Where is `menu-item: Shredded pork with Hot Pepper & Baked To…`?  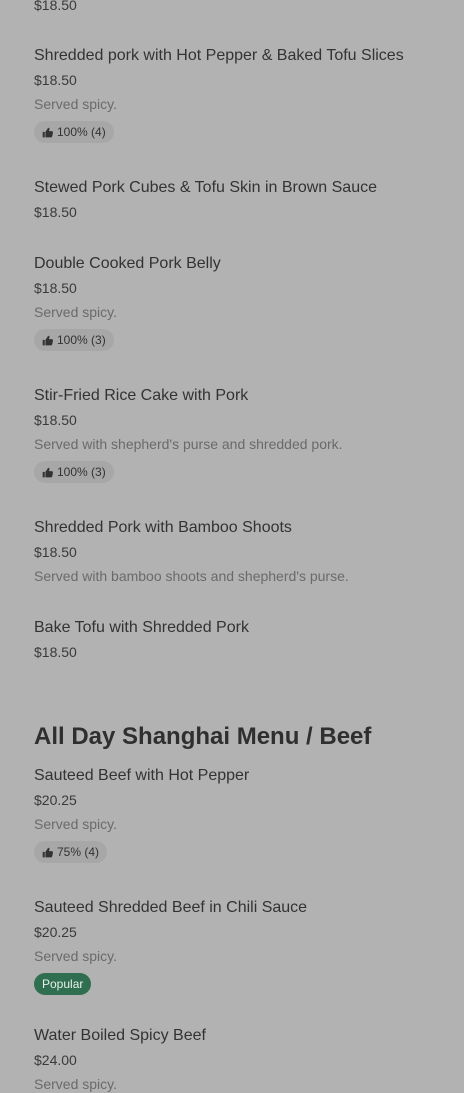 menu-item: Shredded pork with Hot Pepper & Baked To… is located at coordinates (219, 94).